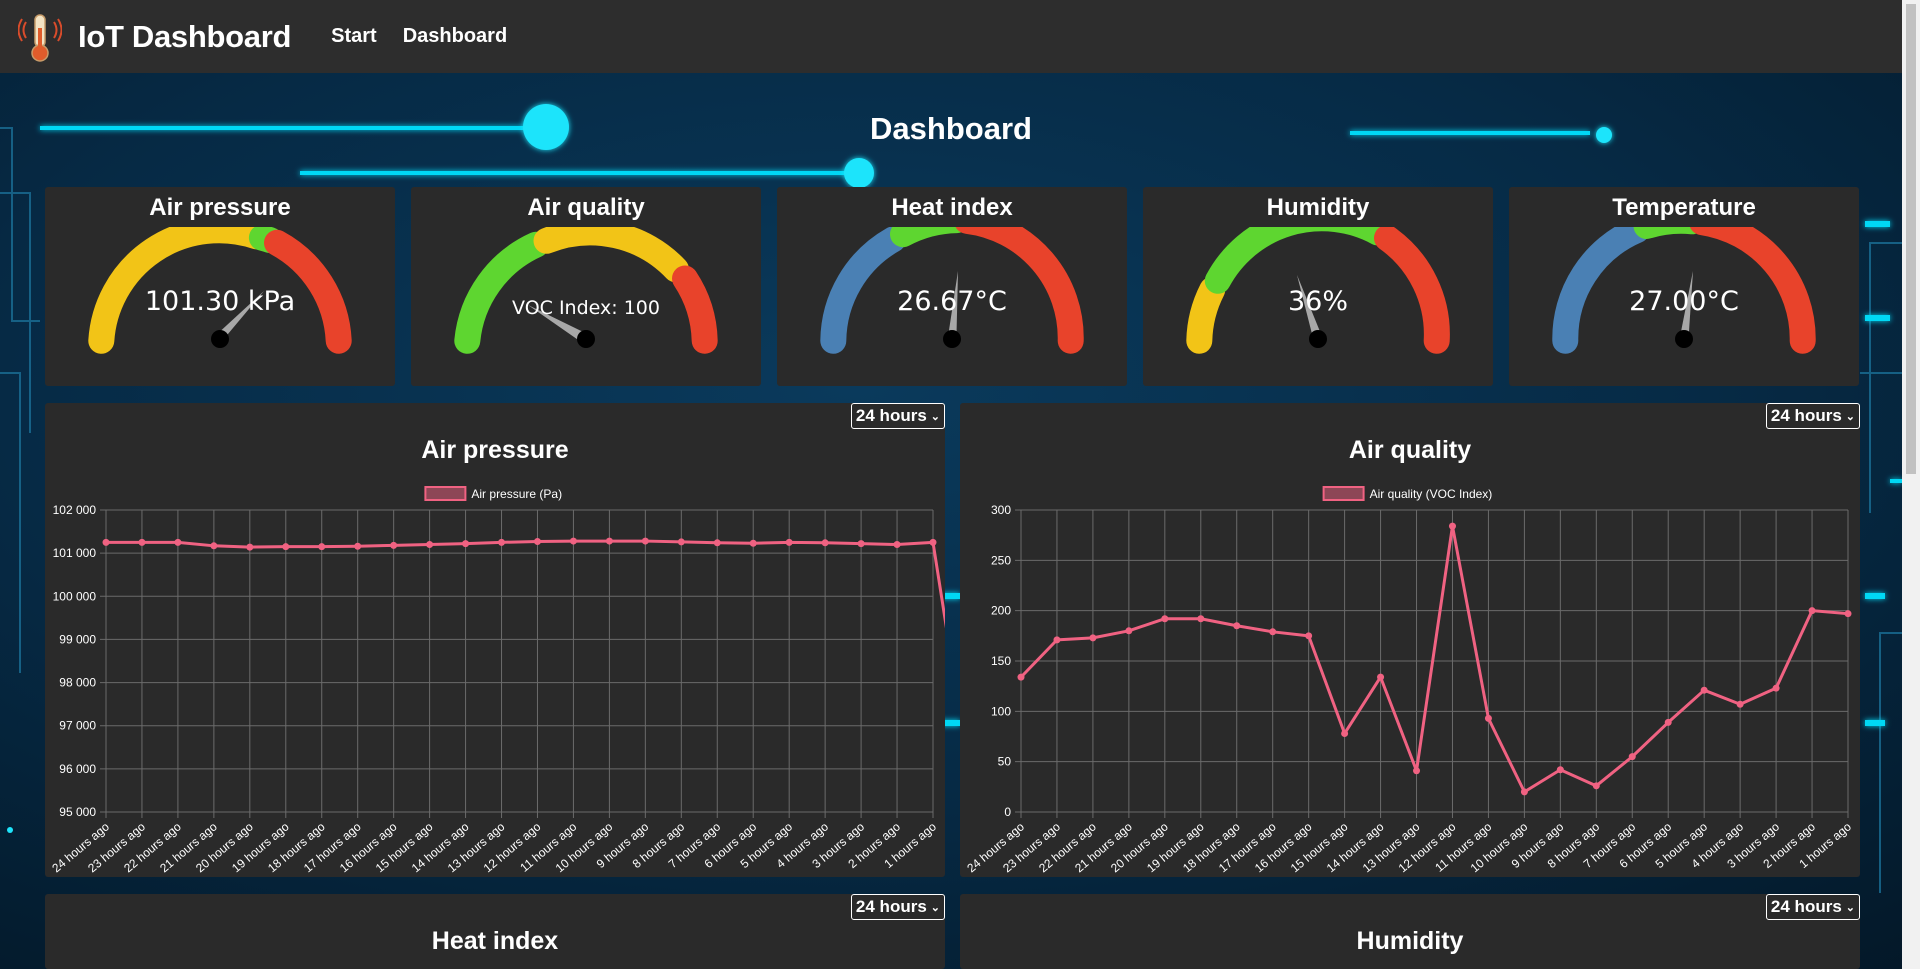  I want to click on gauge-card-humidity: Humidity 36%, so click(1318, 286).